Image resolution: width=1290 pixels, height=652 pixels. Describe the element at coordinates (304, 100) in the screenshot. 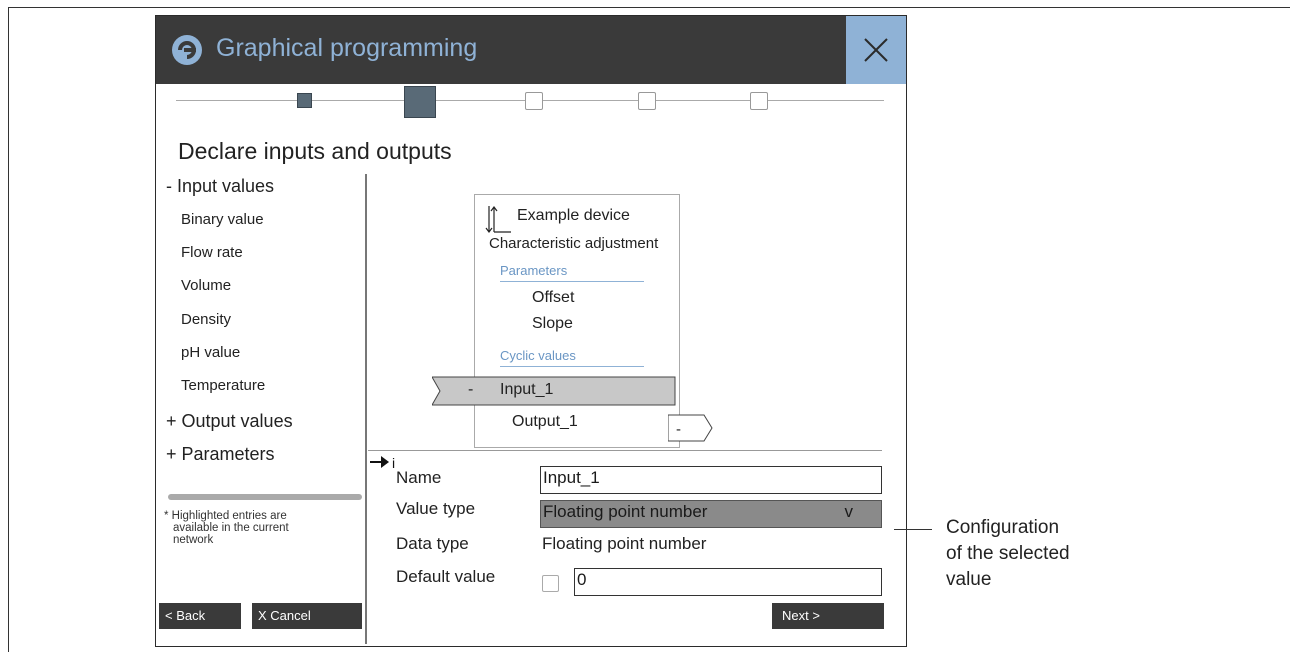

I see `step-1-done` at that location.